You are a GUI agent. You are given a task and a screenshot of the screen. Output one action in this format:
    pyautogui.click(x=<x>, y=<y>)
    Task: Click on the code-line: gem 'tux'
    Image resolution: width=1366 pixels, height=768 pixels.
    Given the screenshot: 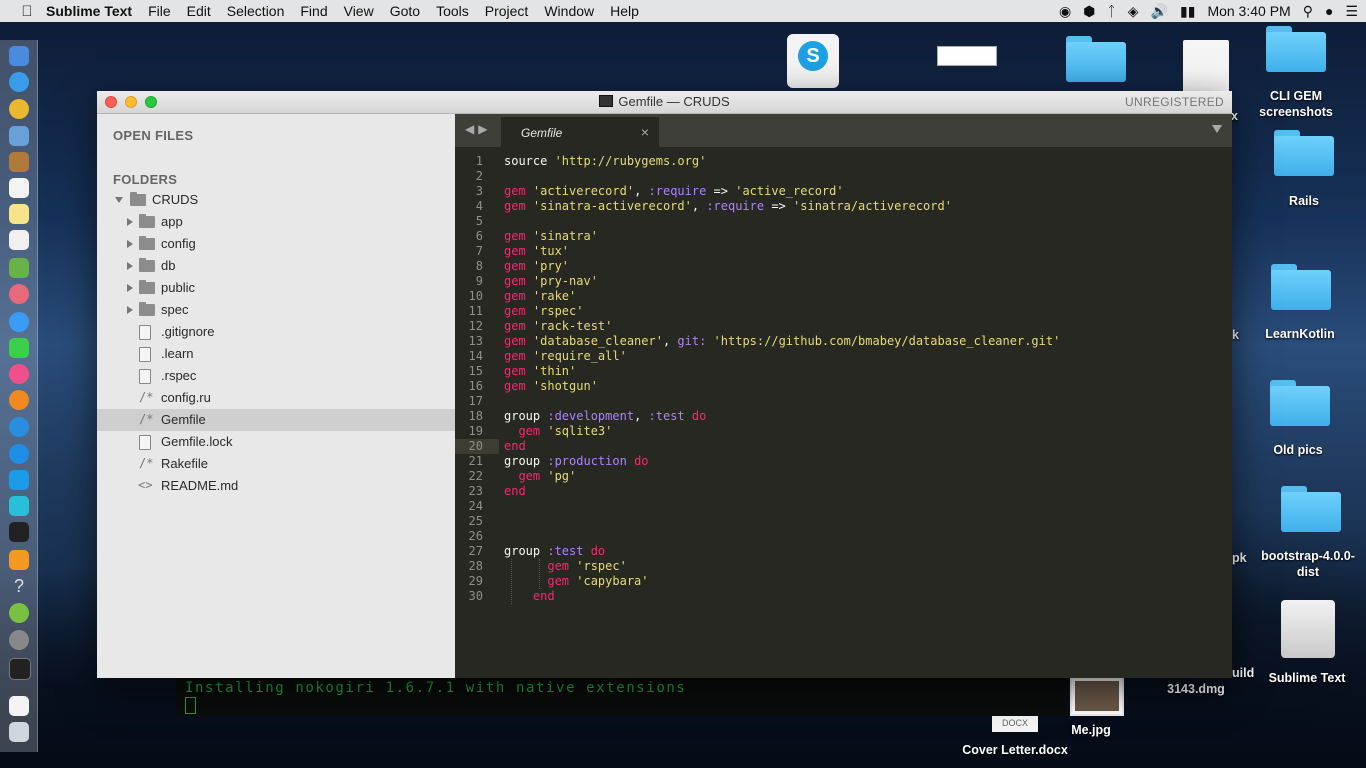 What is the action you would take?
    pyautogui.click(x=536, y=251)
    